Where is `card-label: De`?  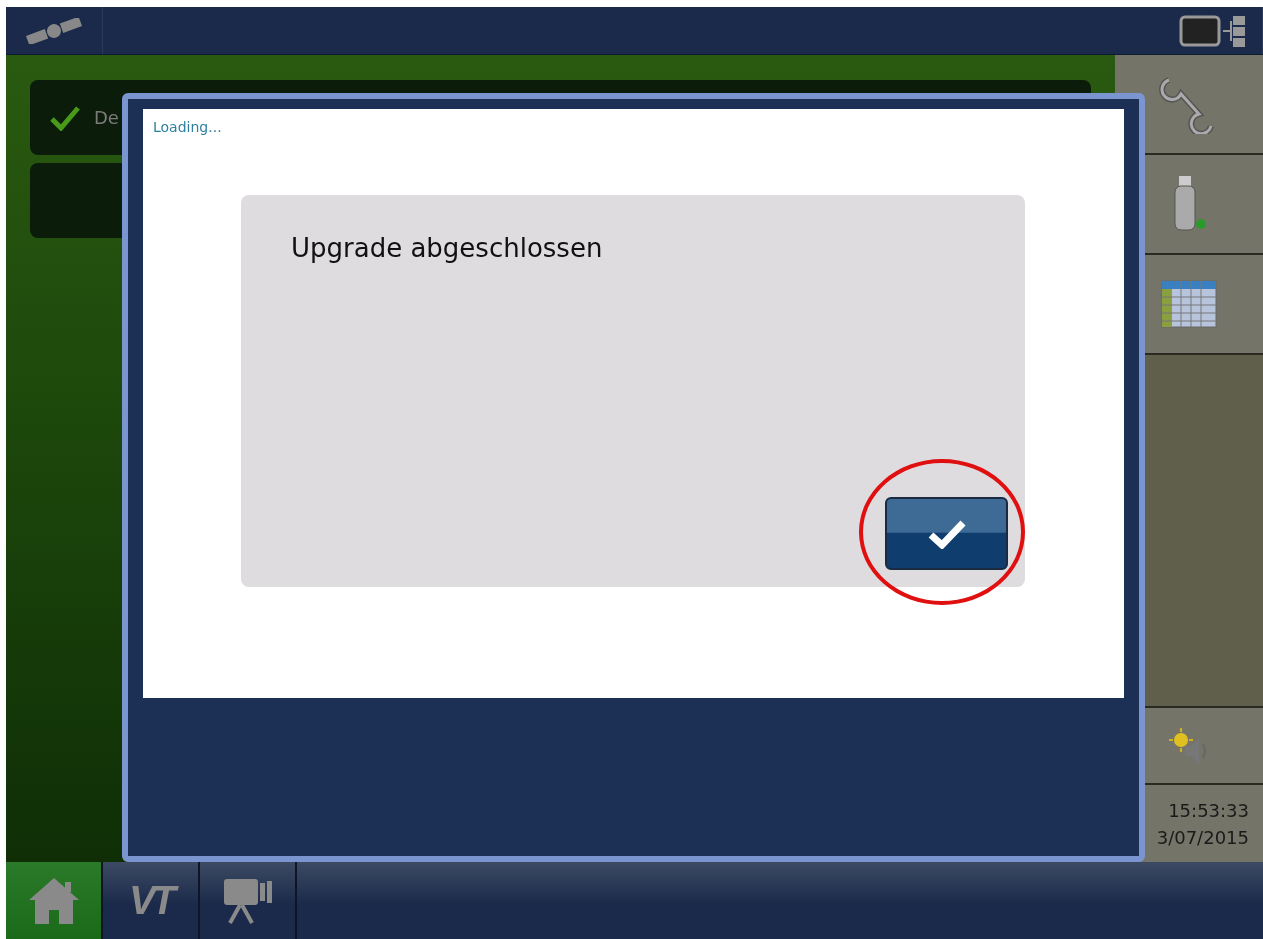 card-label: De is located at coordinates (106, 117).